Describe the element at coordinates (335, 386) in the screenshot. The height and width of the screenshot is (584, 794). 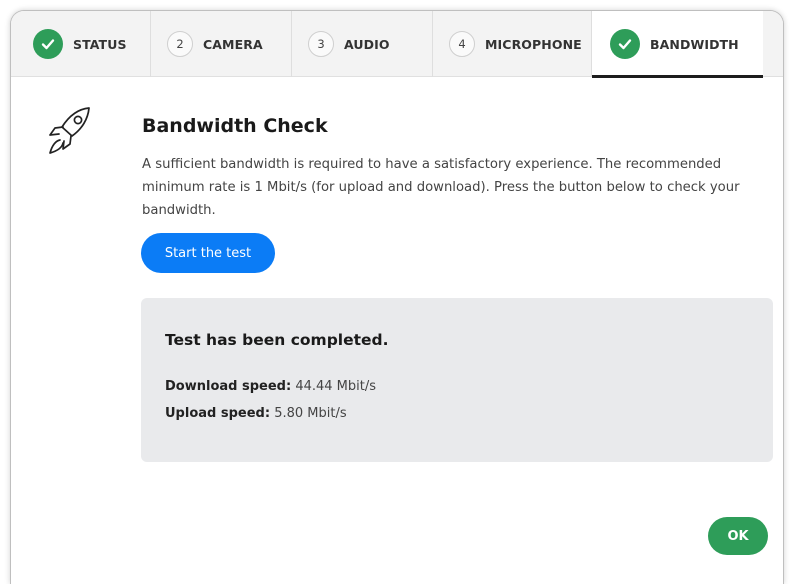
I see `download-speed-value: 44.44 Mbit/s` at that location.